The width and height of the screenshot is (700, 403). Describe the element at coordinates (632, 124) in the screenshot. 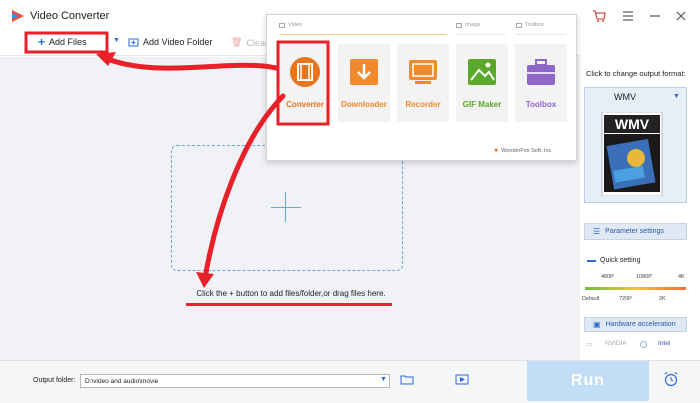

I see `svg-text: WMV` at that location.